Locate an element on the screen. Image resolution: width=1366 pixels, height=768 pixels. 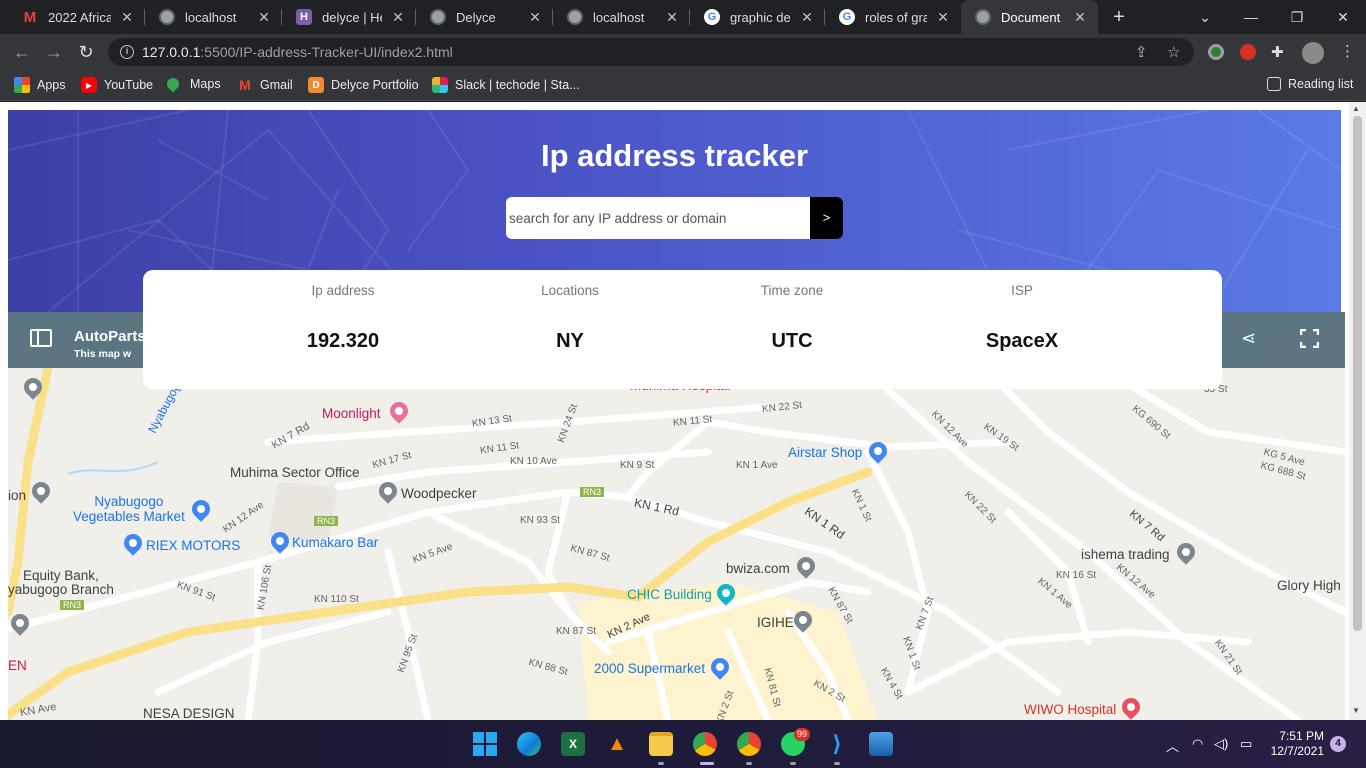
map-poi: Equity Bank, yabugogo Branch is located at coordinates (61, 583).